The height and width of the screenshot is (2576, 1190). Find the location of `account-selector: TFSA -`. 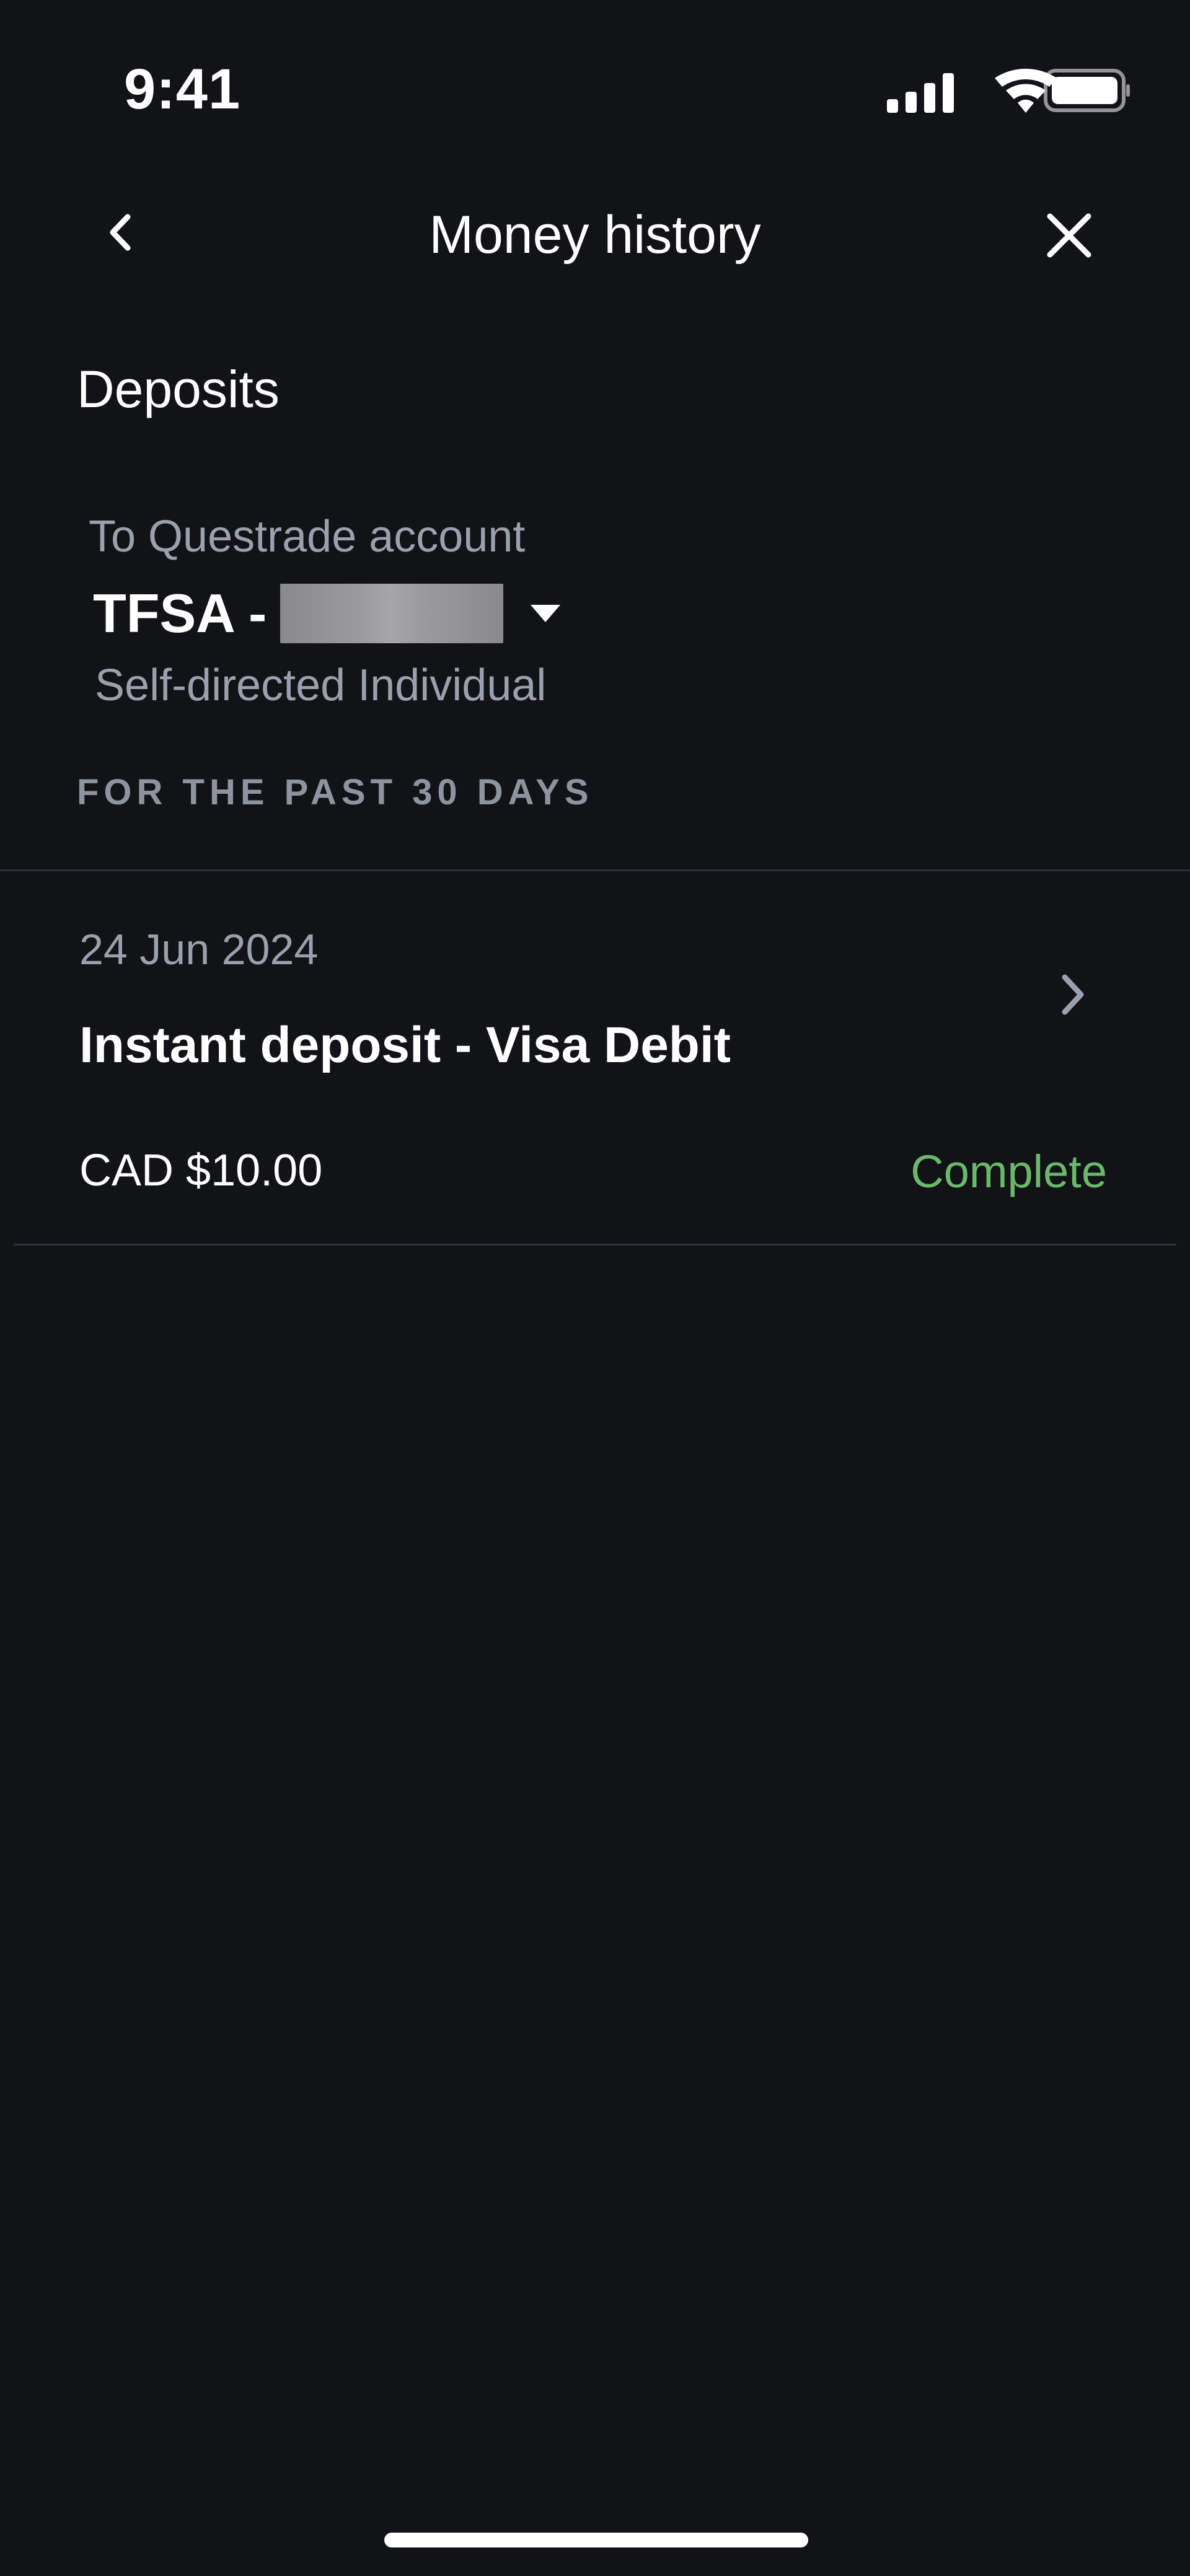

account-selector: TFSA - is located at coordinates (328, 613).